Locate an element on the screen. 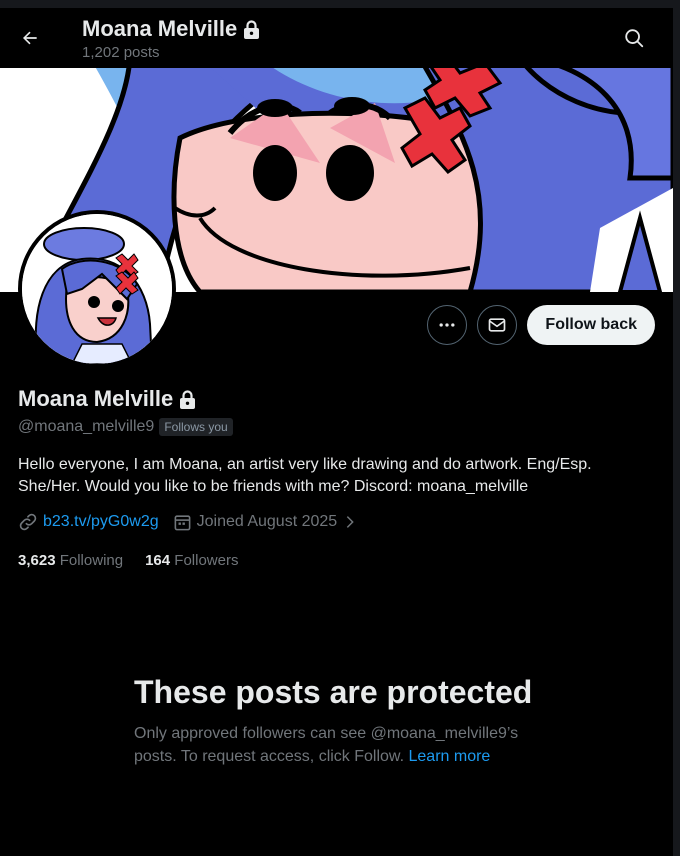 Image resolution: width=680 pixels, height=856 pixels. avatar-illustration is located at coordinates (97, 289).